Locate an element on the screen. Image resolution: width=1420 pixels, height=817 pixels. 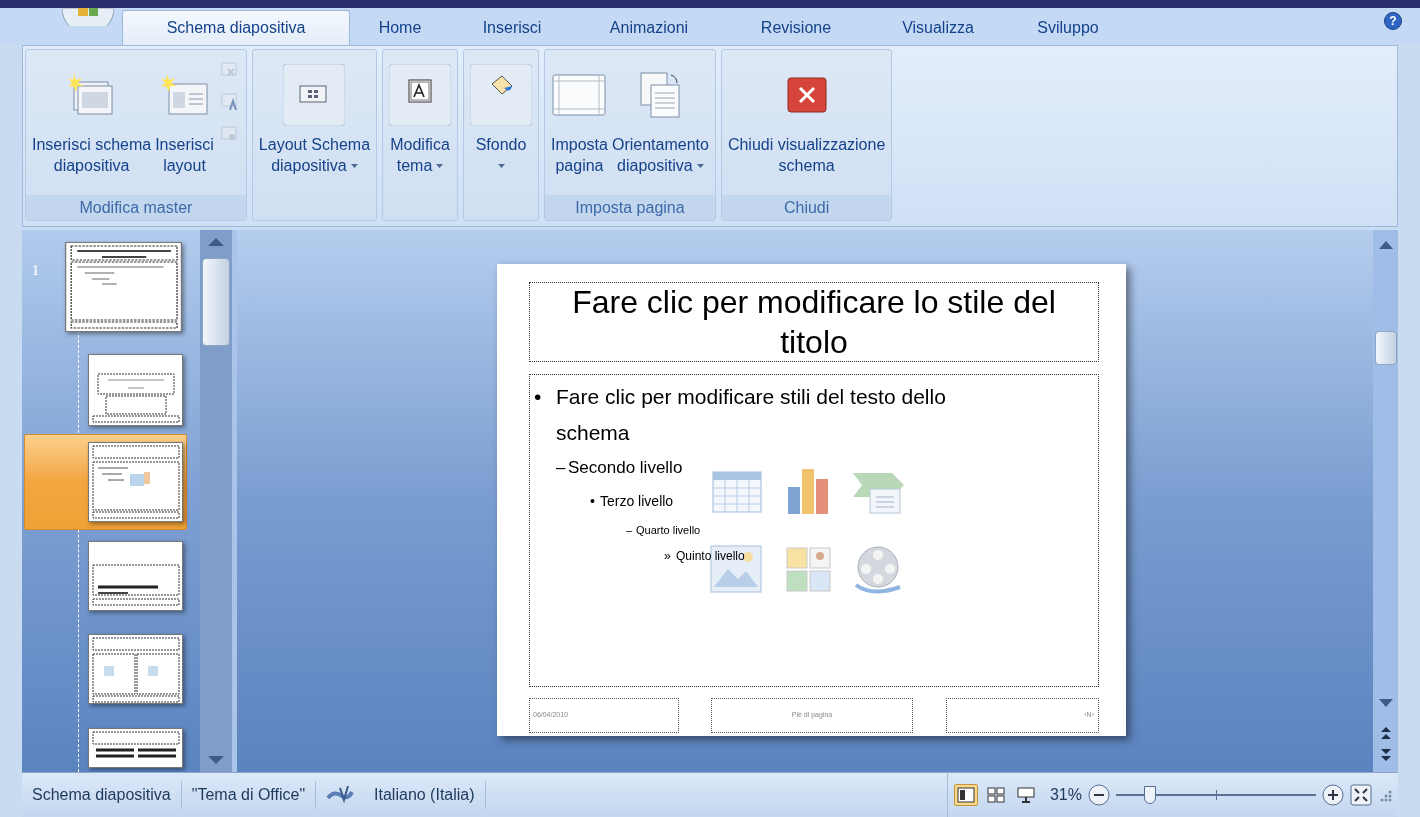
close-icon is located at coordinates (806, 95).